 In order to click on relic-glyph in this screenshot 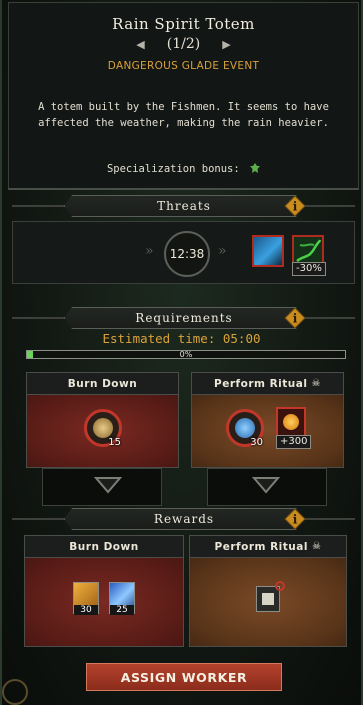, I will do `click(268, 599)`.